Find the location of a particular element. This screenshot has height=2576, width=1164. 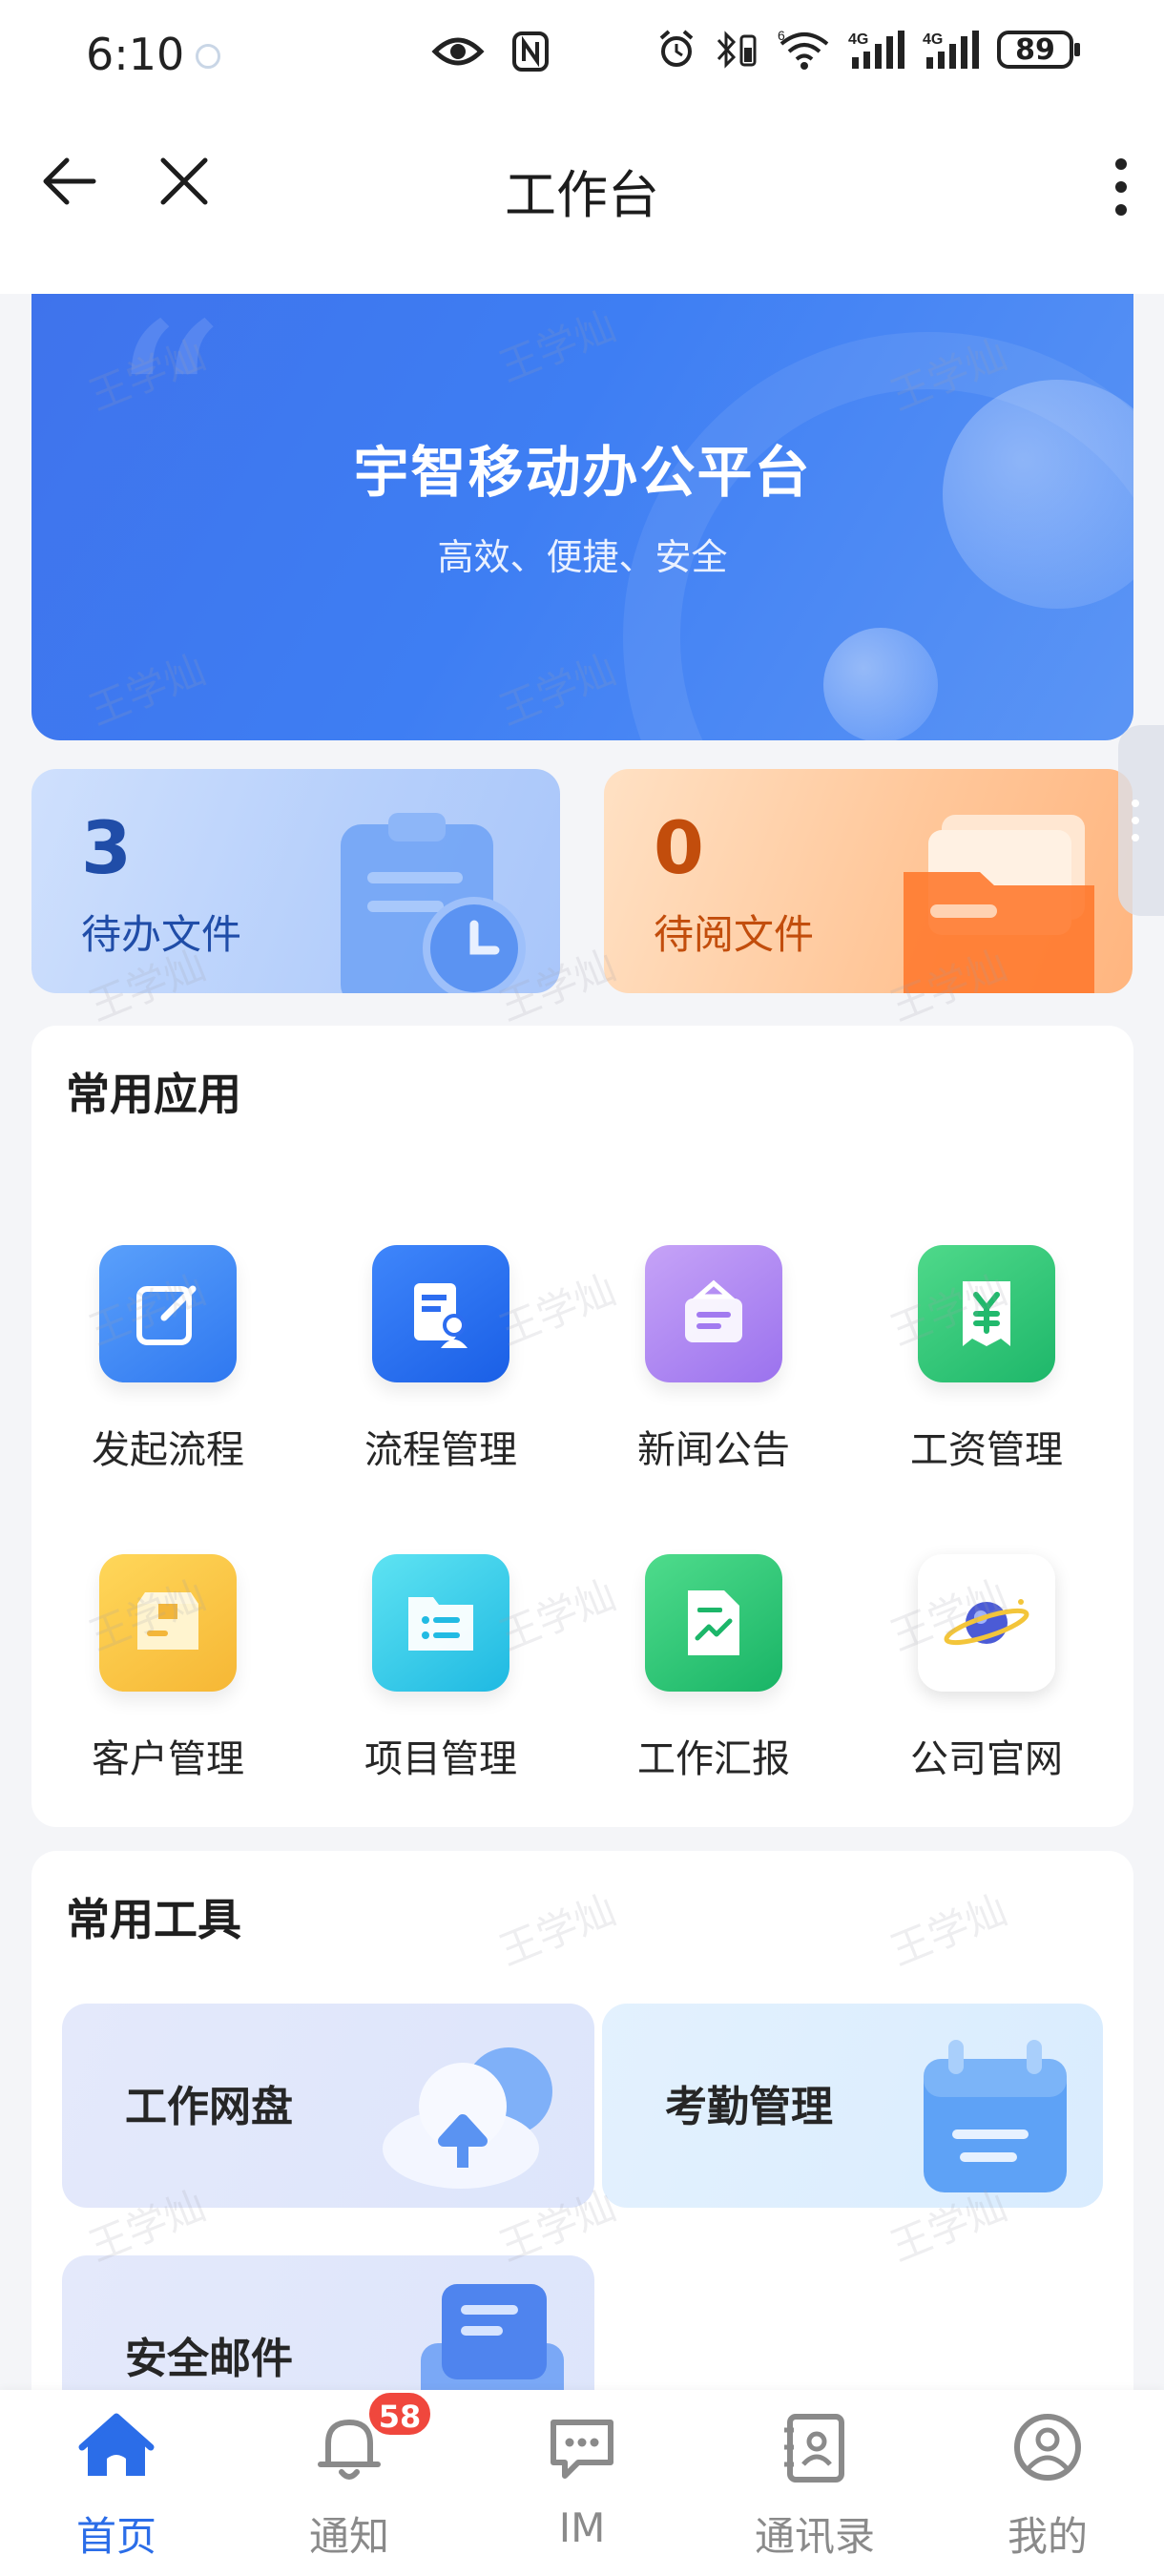

app-company-website: 公司官网 is located at coordinates (986, 1668).